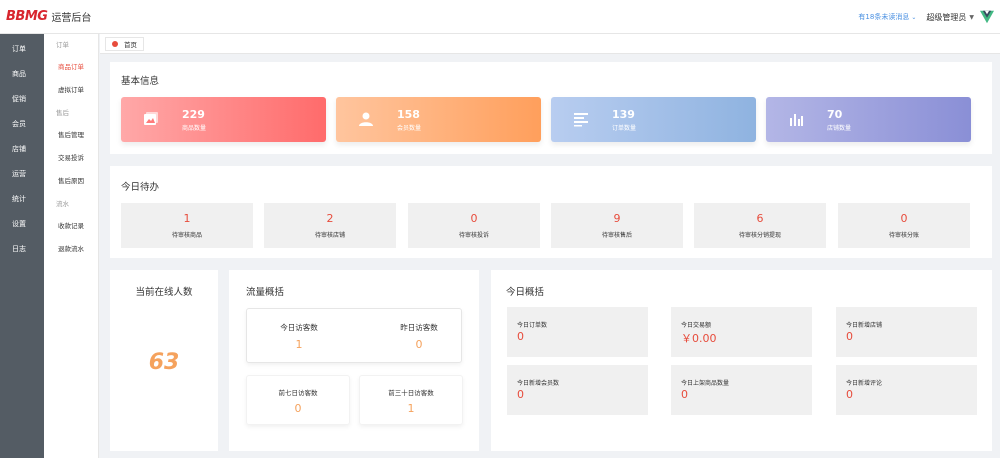 The width and height of the screenshot is (1000, 458). What do you see at coordinates (62, 113) in the screenshot?
I see `group-label-aftersale: 售后` at bounding box center [62, 113].